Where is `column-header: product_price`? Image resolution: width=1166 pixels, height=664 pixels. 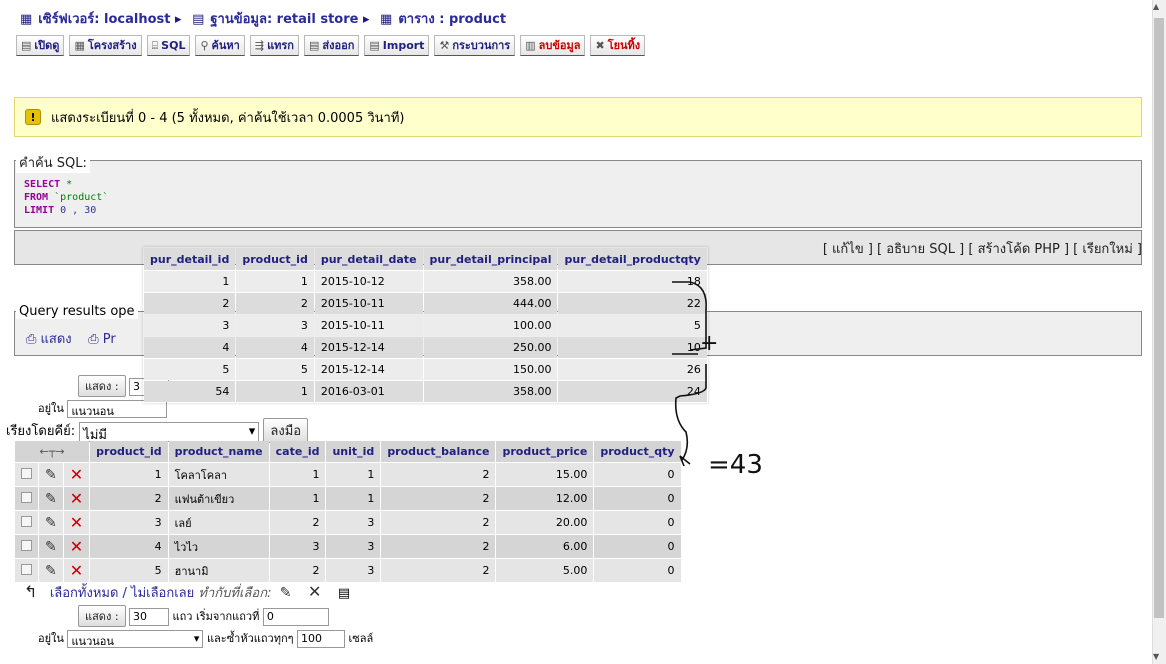 column-header: product_price is located at coordinates (545, 451).